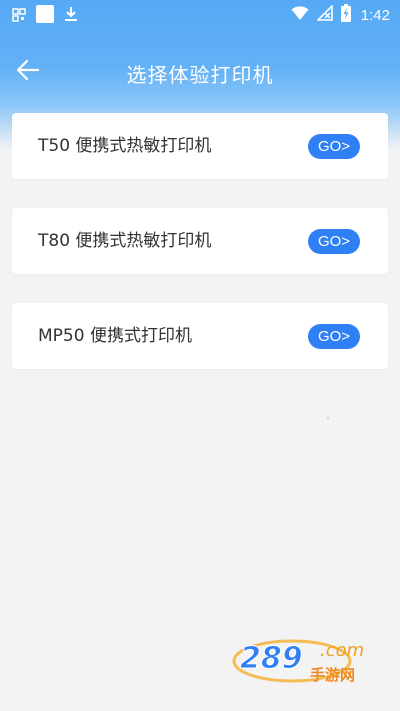 Image resolution: width=400 pixels, height=711 pixels. What do you see at coordinates (324, 14) in the screenshot?
I see `no-signal-icon` at bounding box center [324, 14].